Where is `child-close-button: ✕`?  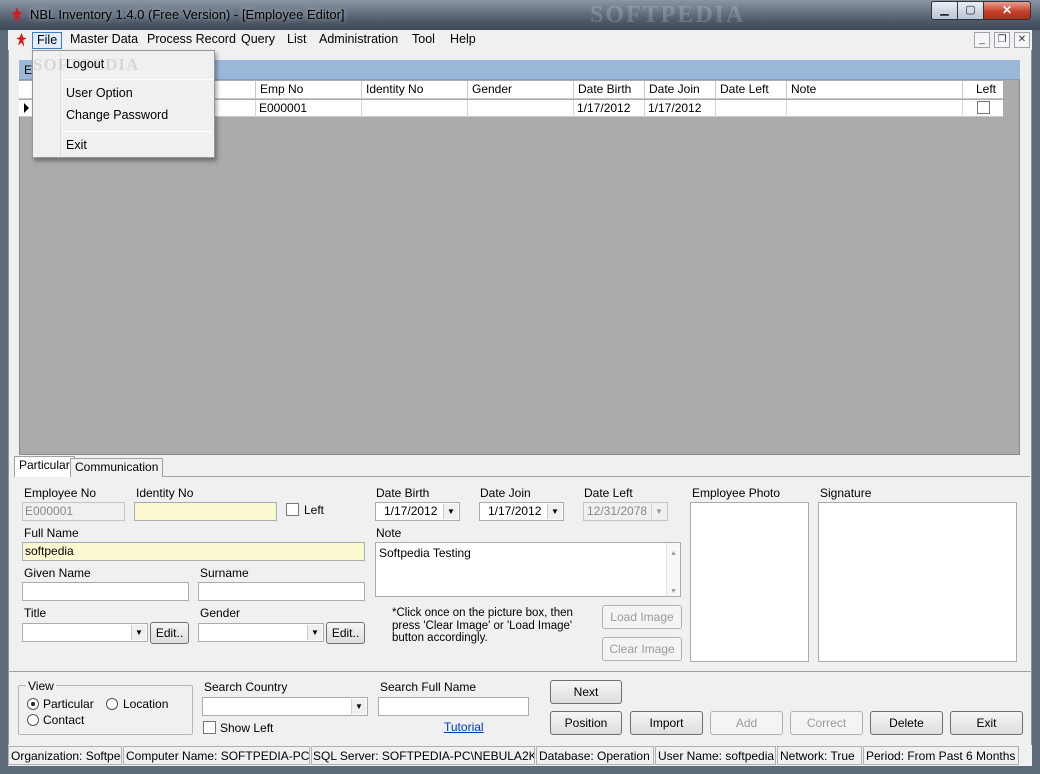
child-close-button: ✕ is located at coordinates (1022, 40).